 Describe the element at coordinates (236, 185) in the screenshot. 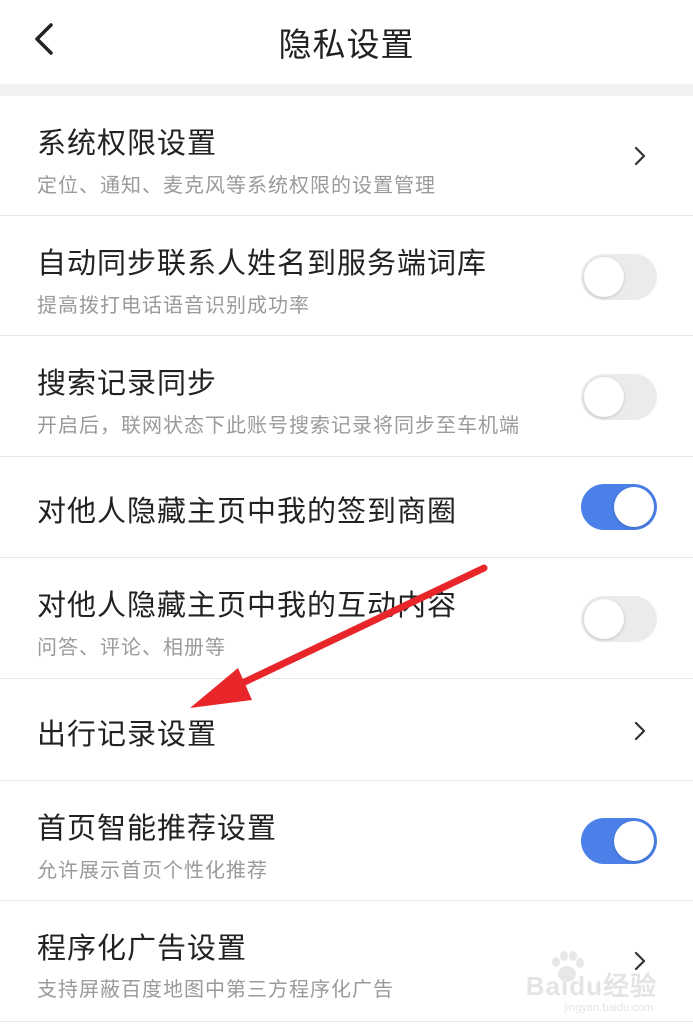

I see `row-subtitle: 定位、通知、麦克风等系统权限的设置管理` at that location.